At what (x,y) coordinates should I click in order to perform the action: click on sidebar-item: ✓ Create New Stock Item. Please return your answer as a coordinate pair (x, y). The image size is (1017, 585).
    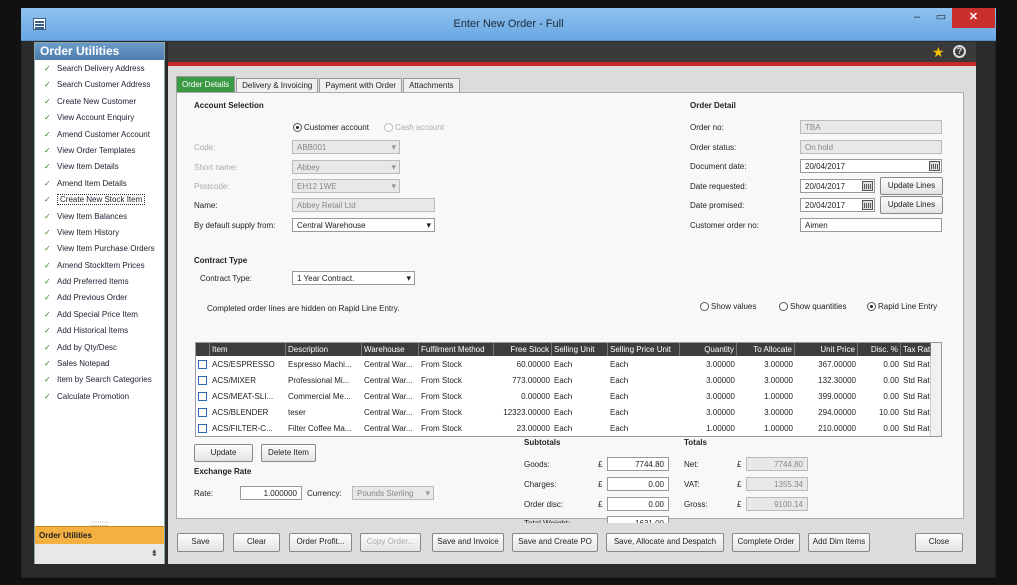
    Looking at the image, I should click on (99, 200).